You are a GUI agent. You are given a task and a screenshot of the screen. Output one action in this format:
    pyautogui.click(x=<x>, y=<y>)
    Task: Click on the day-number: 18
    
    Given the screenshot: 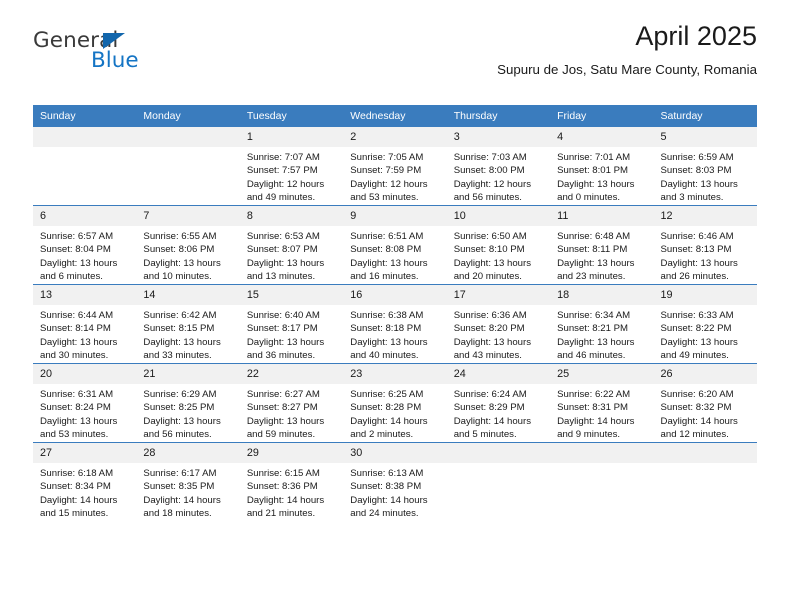 What is the action you would take?
    pyautogui.click(x=602, y=295)
    